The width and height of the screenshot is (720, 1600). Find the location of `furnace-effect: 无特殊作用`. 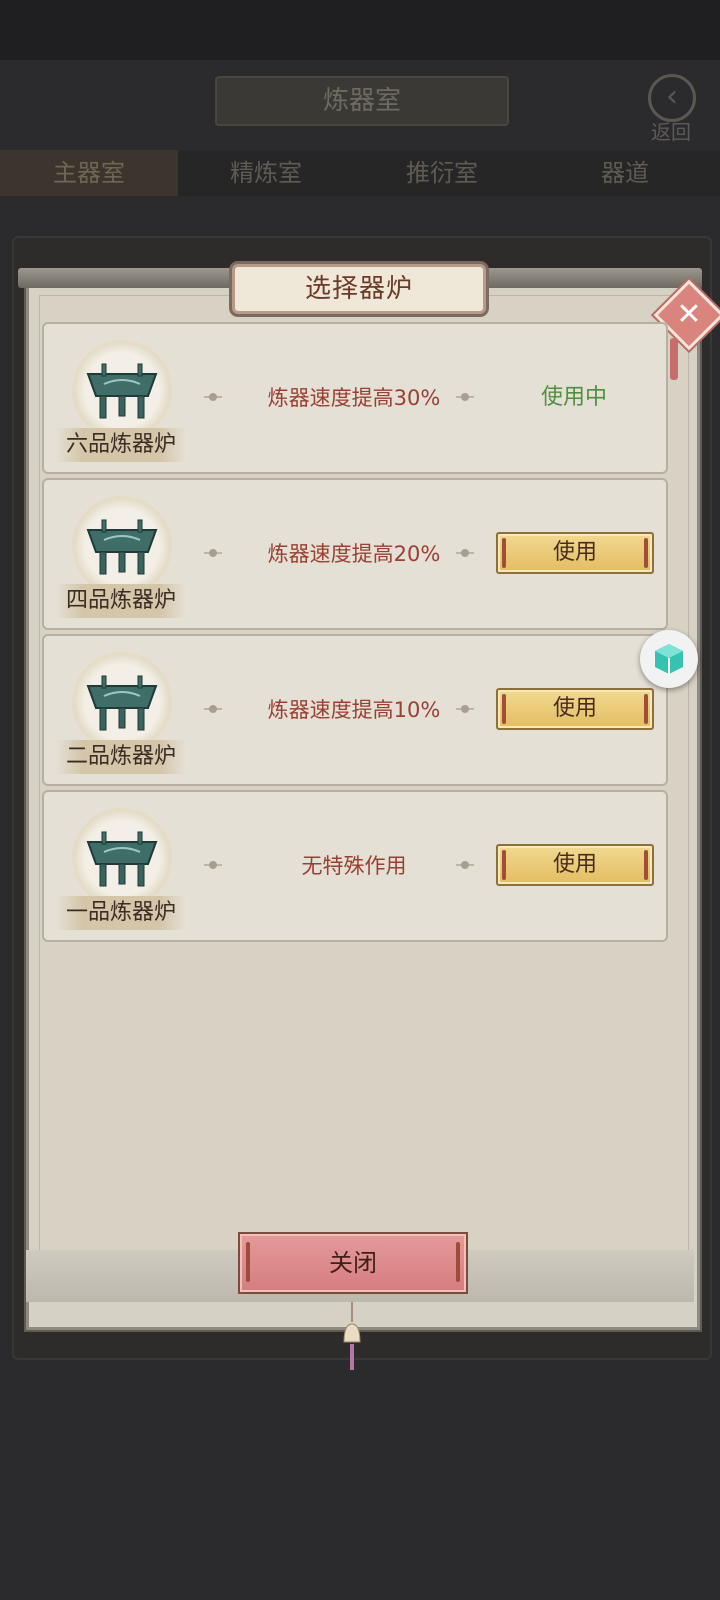

furnace-effect: 无特殊作用 is located at coordinates (354, 866).